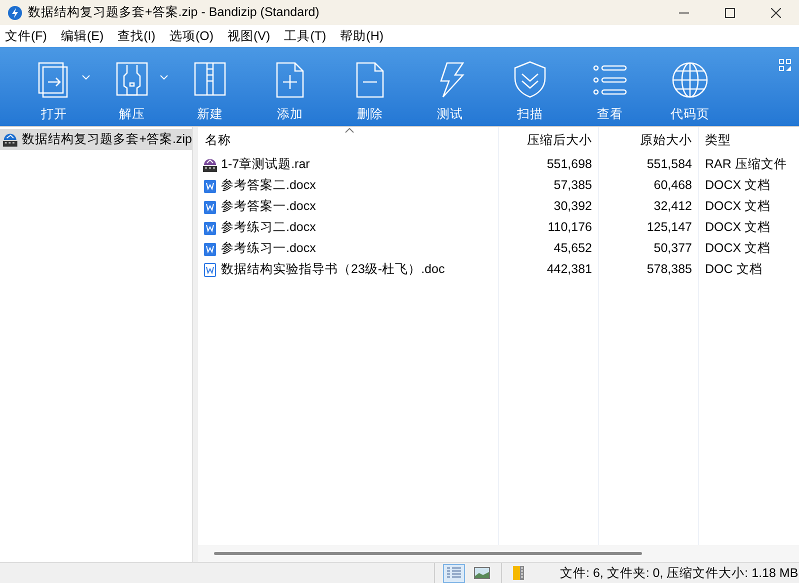  I want to click on toolbar-button: 测试, so click(450, 85).